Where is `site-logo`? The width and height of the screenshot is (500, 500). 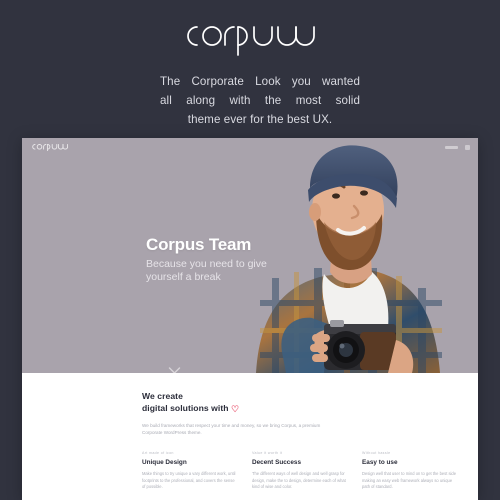
site-logo is located at coordinates (49, 147).